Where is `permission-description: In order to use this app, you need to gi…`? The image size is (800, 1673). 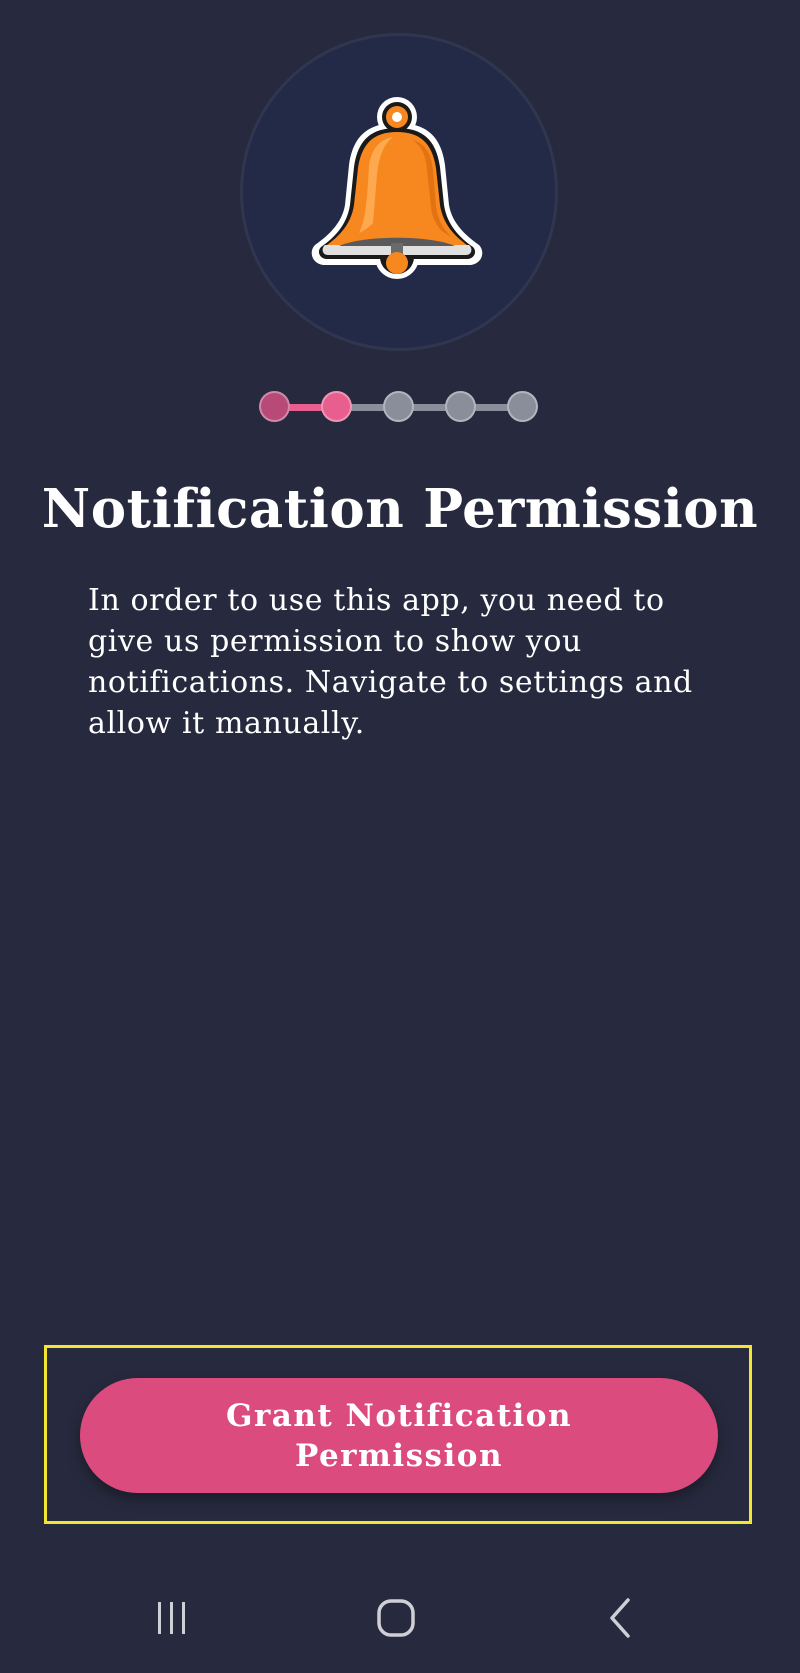 permission-description: In order to use this app, you need to gi… is located at coordinates (390, 662).